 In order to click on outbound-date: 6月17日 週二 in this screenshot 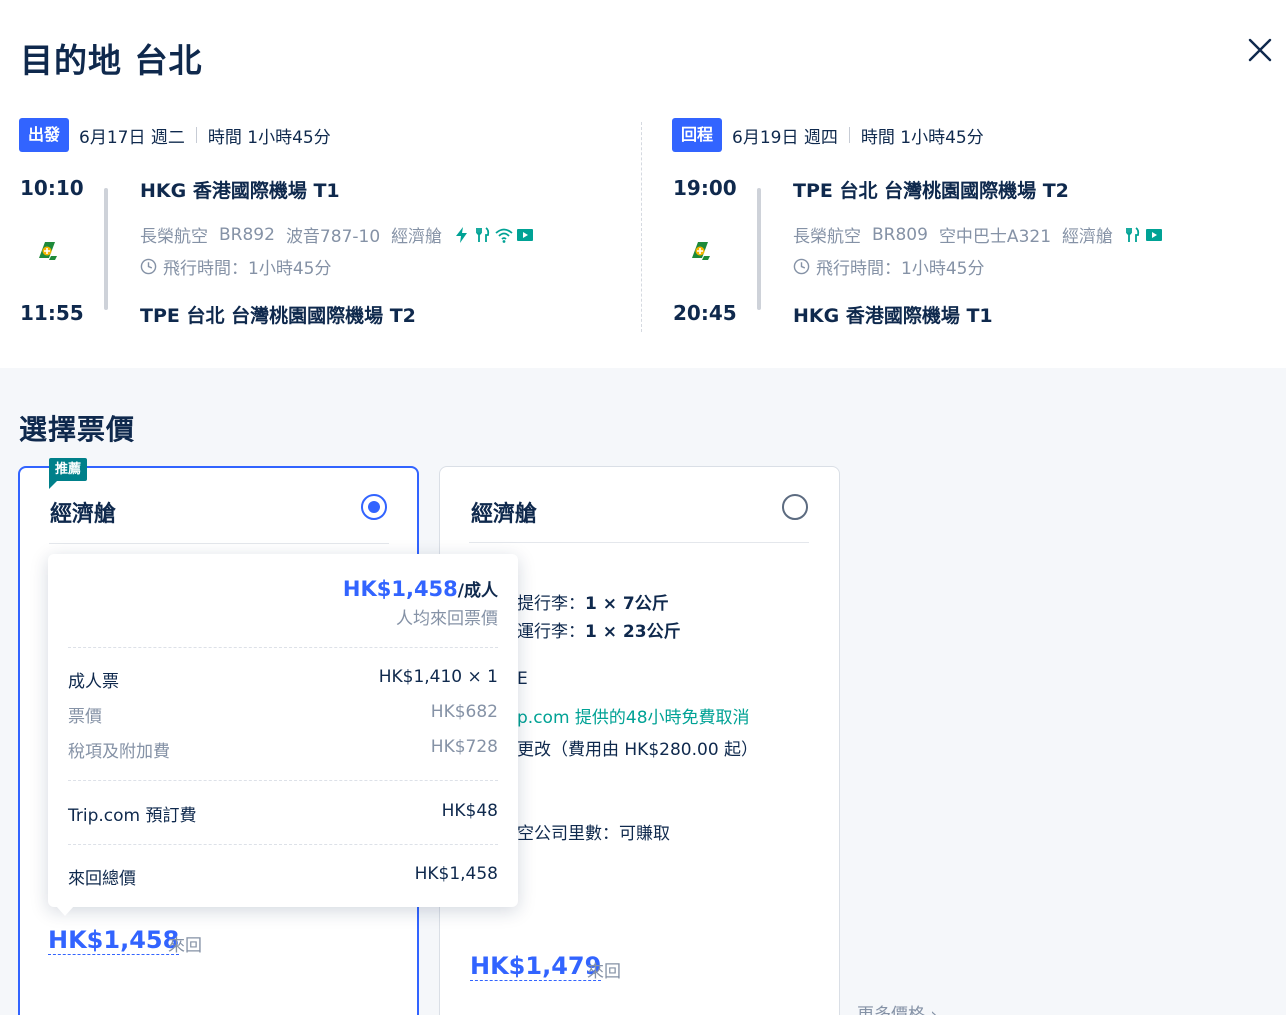, I will do `click(132, 137)`.